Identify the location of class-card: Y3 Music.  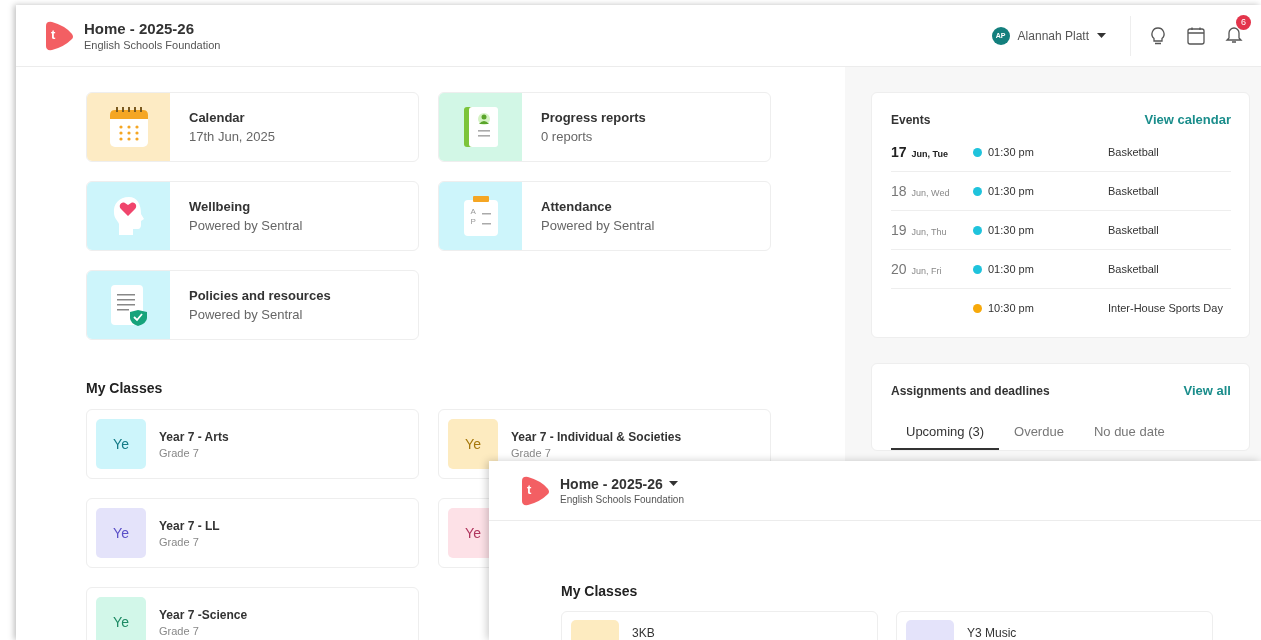
(1054, 625).